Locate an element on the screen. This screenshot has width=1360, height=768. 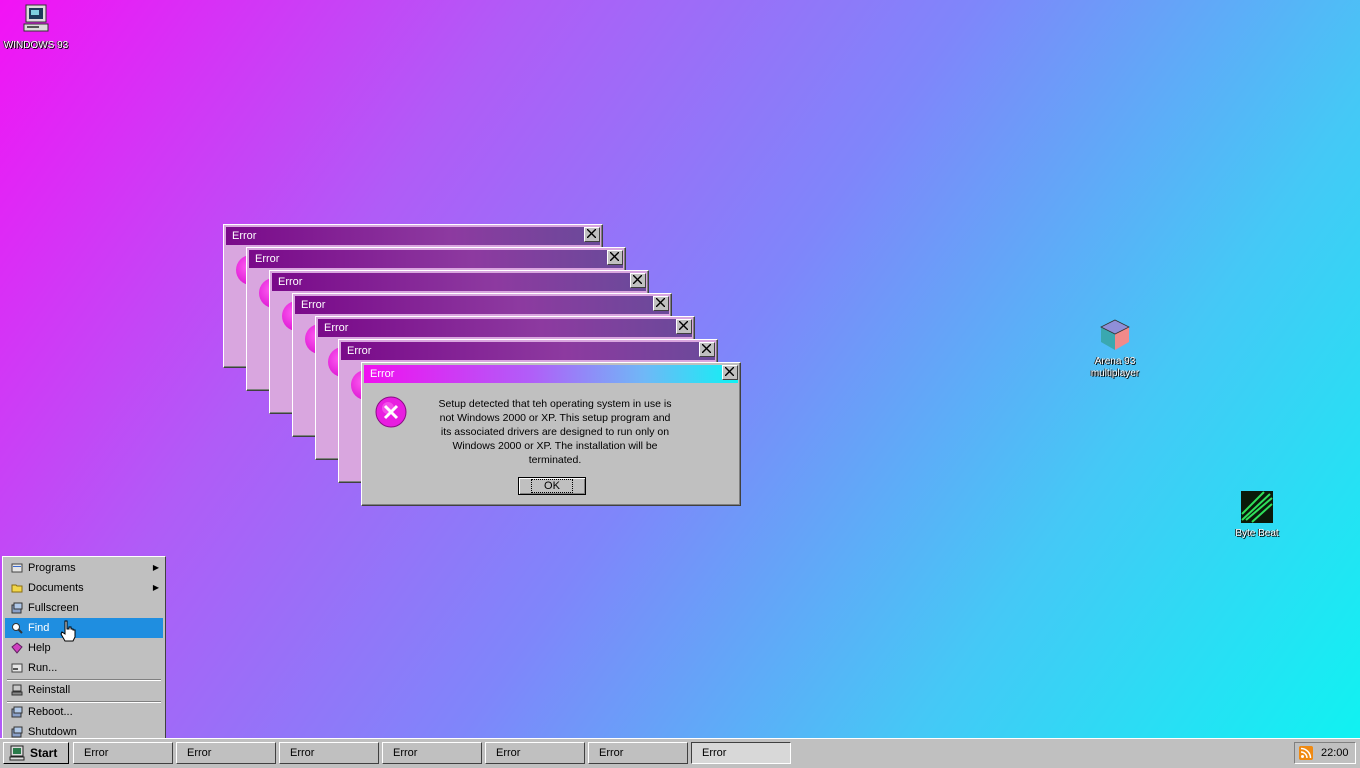
start-button: Start is located at coordinates (36, 753).